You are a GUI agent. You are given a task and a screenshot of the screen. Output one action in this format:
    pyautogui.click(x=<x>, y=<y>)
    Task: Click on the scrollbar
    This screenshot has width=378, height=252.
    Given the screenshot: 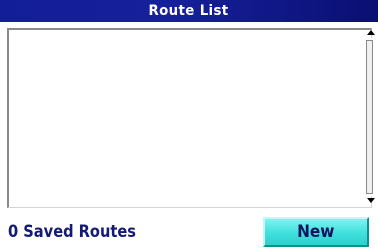 What is the action you would take?
    pyautogui.click(x=369, y=117)
    